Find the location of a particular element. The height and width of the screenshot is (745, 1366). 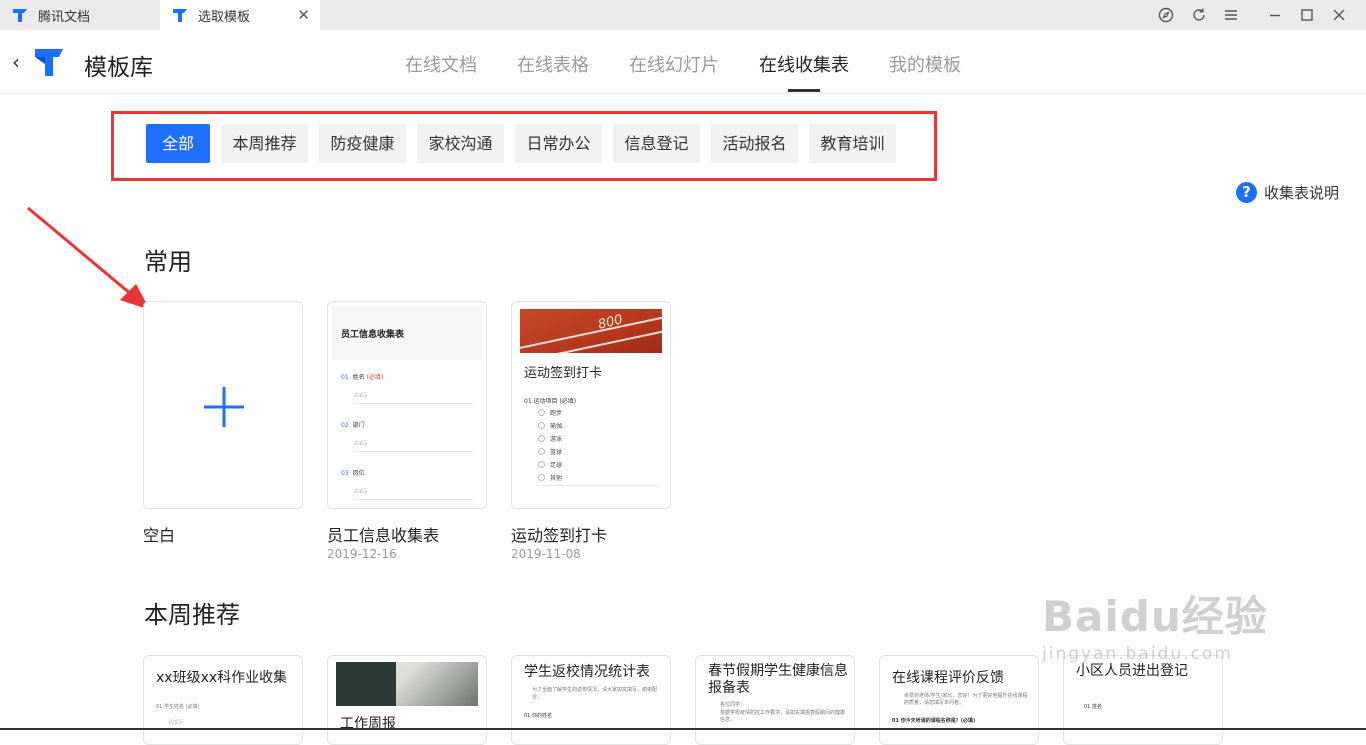

preview-text: 各位同学： is located at coordinates (733, 705).